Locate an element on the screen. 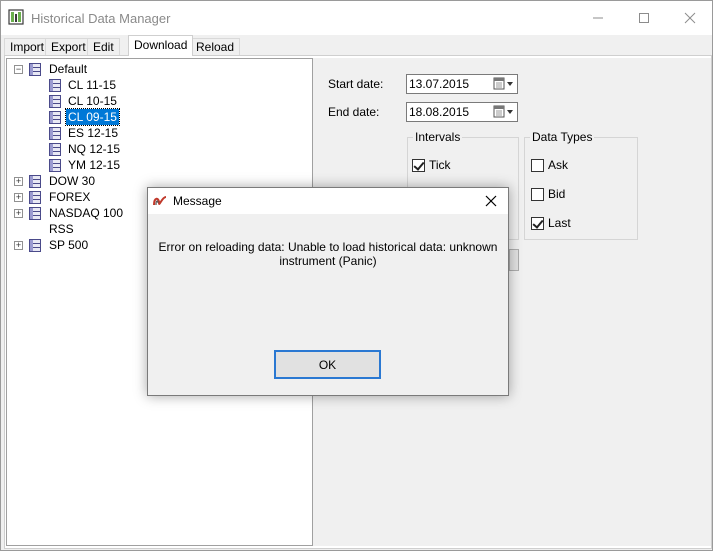 The height and width of the screenshot is (551, 713). tree-node-label: ES 12-15 is located at coordinates (93, 133).